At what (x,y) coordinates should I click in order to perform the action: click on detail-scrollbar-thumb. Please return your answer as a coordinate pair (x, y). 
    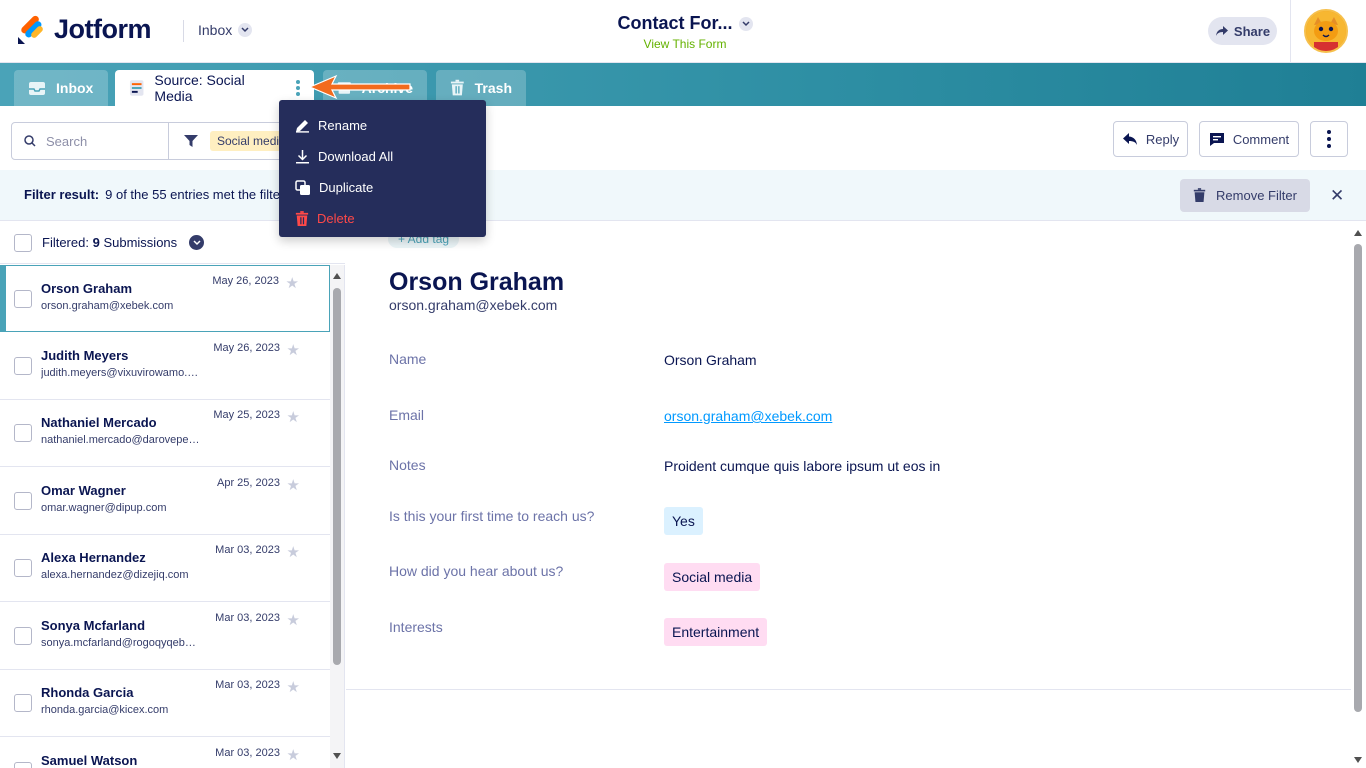
    Looking at the image, I should click on (1358, 478).